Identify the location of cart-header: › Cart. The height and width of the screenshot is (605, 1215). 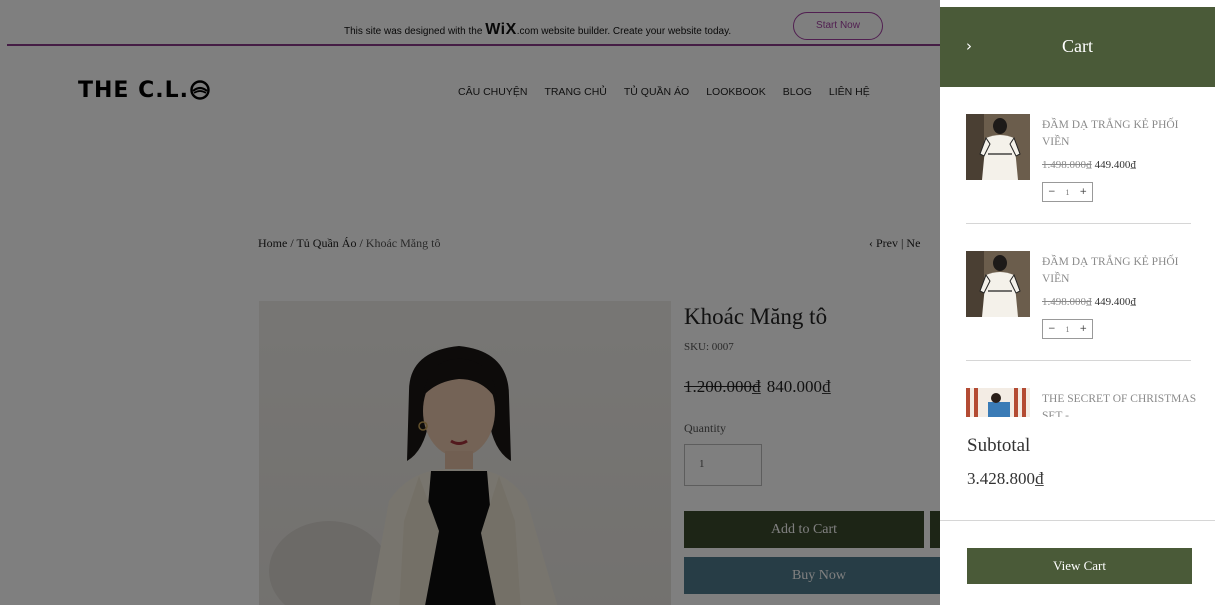
(1077, 47).